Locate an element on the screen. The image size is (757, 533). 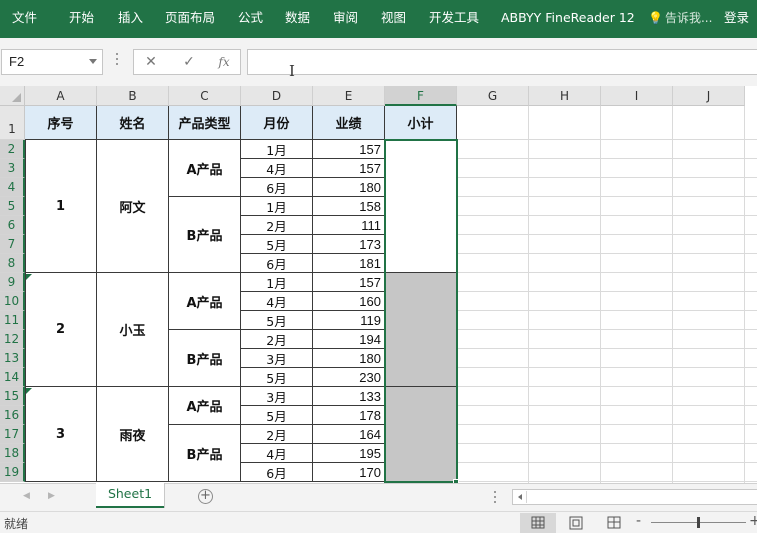
header-cell-d: 月份 is located at coordinates (277, 123).